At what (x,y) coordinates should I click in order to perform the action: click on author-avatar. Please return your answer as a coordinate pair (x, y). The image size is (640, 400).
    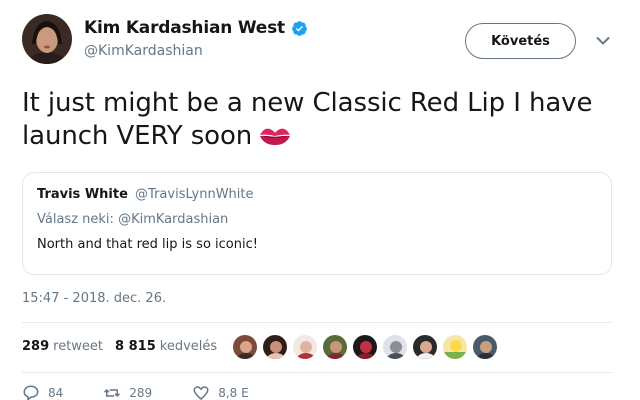
    Looking at the image, I should click on (47, 39).